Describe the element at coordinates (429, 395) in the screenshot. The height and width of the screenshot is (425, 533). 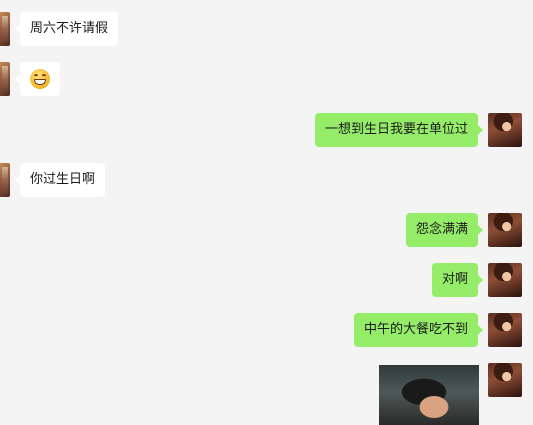
I see `photo-thumbnail` at that location.